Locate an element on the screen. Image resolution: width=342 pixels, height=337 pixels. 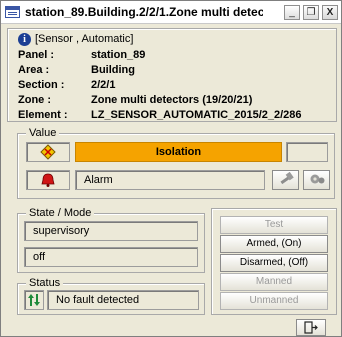
alarm-icon-box is located at coordinates (48, 180).